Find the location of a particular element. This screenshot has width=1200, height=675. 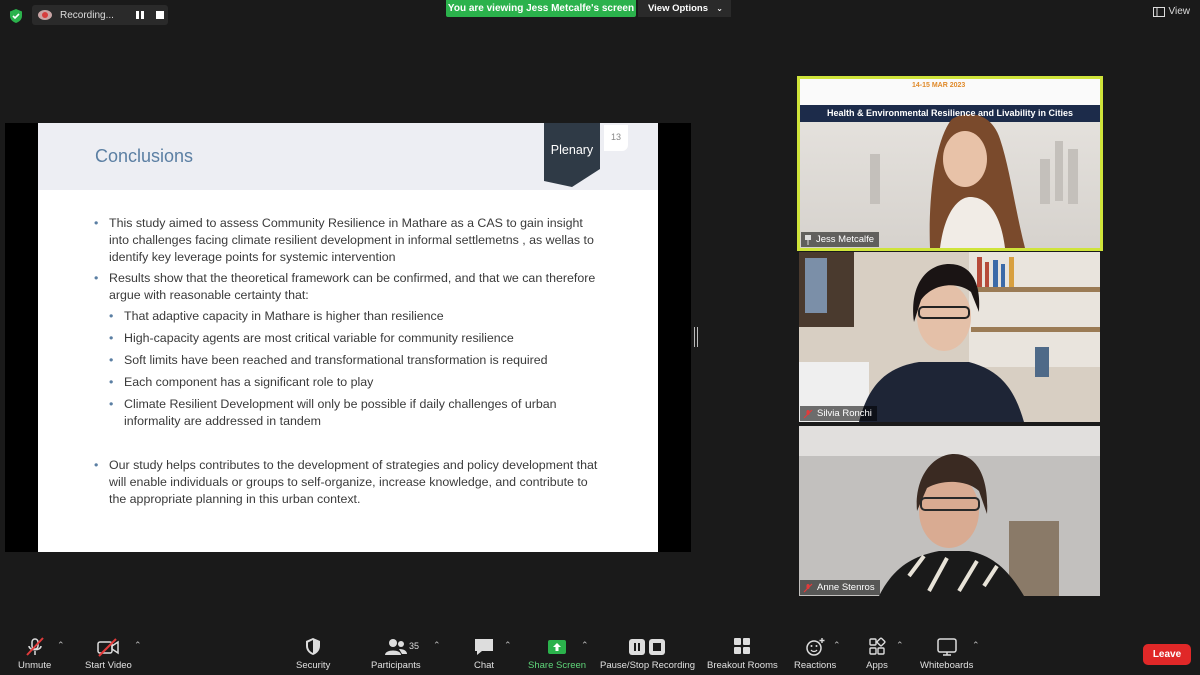

view-button: View is located at coordinates (1171, 11).